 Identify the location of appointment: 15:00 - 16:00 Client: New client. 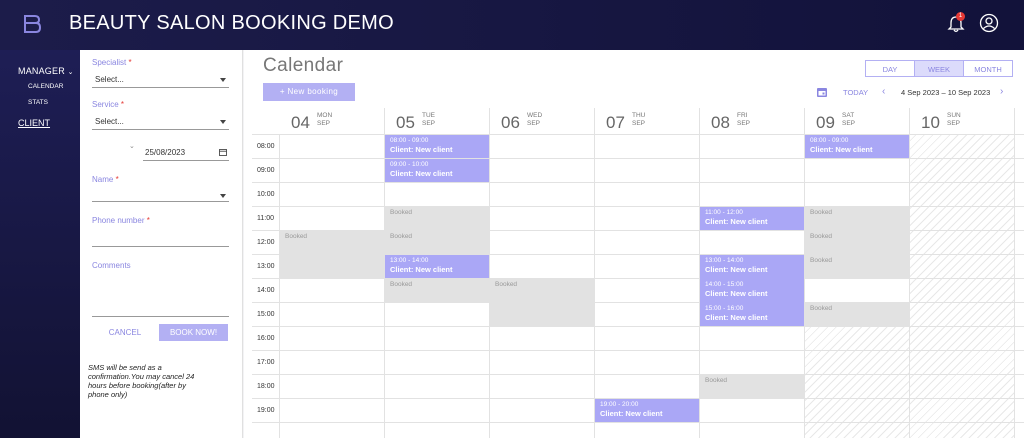
(752, 314).